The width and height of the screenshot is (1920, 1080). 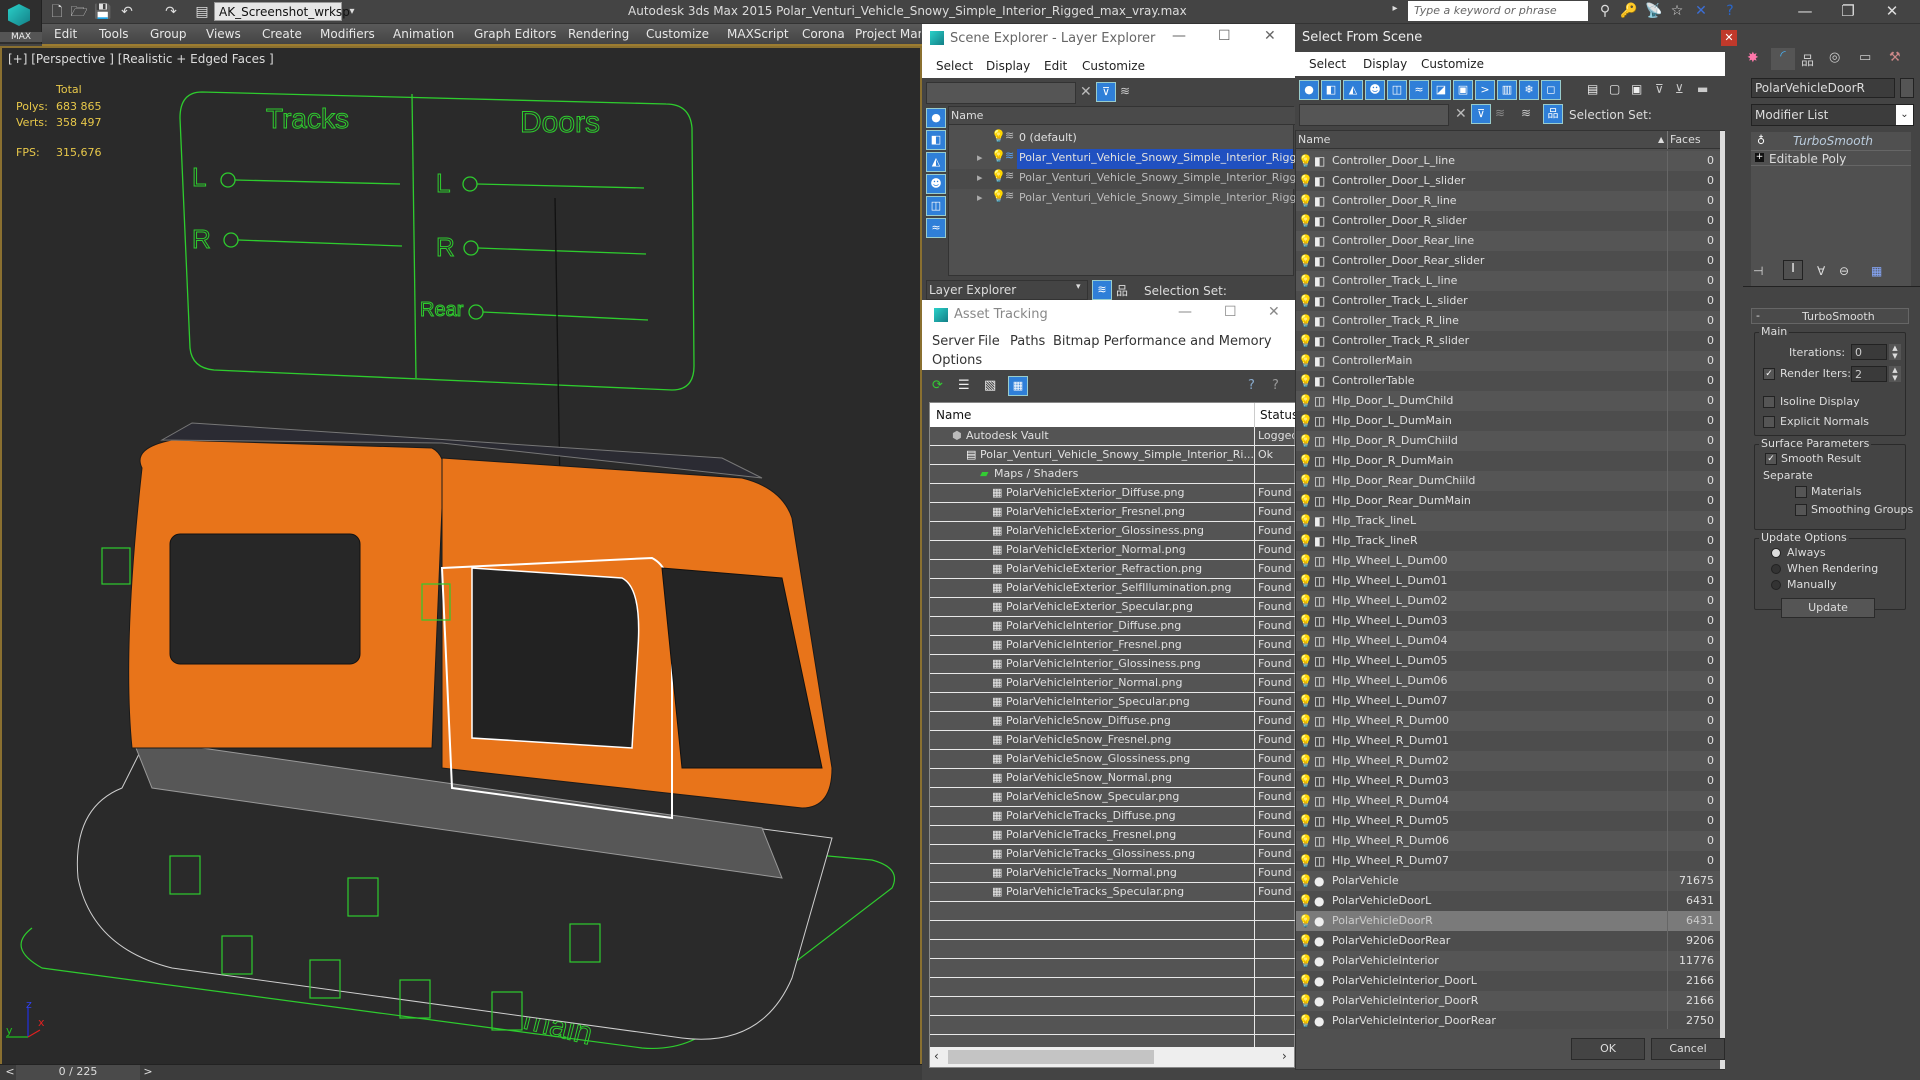 I want to click on object-row: 💡 ◫ Hlp_Wheel_R_Dum06 0, so click(x=1508, y=841).